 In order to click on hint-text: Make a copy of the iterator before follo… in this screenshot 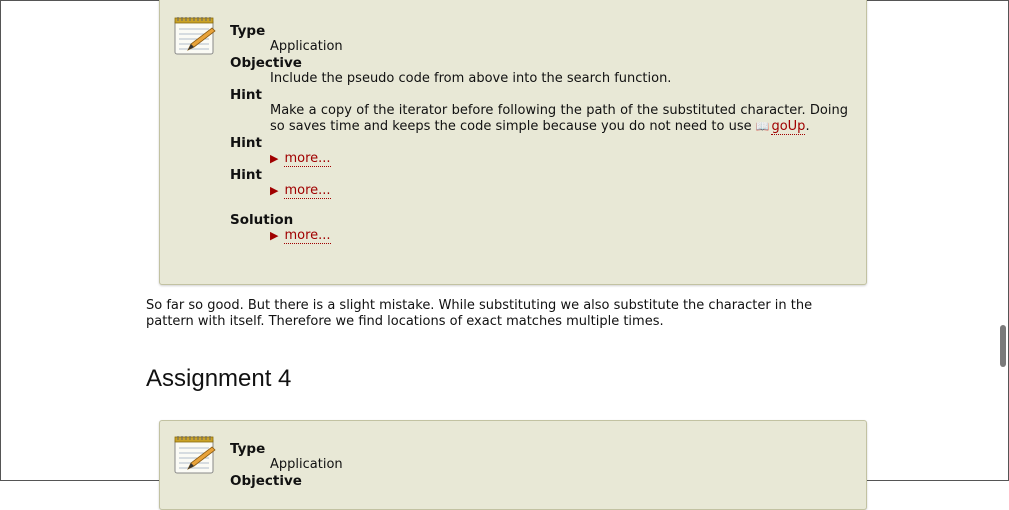, I will do `click(559, 119)`.